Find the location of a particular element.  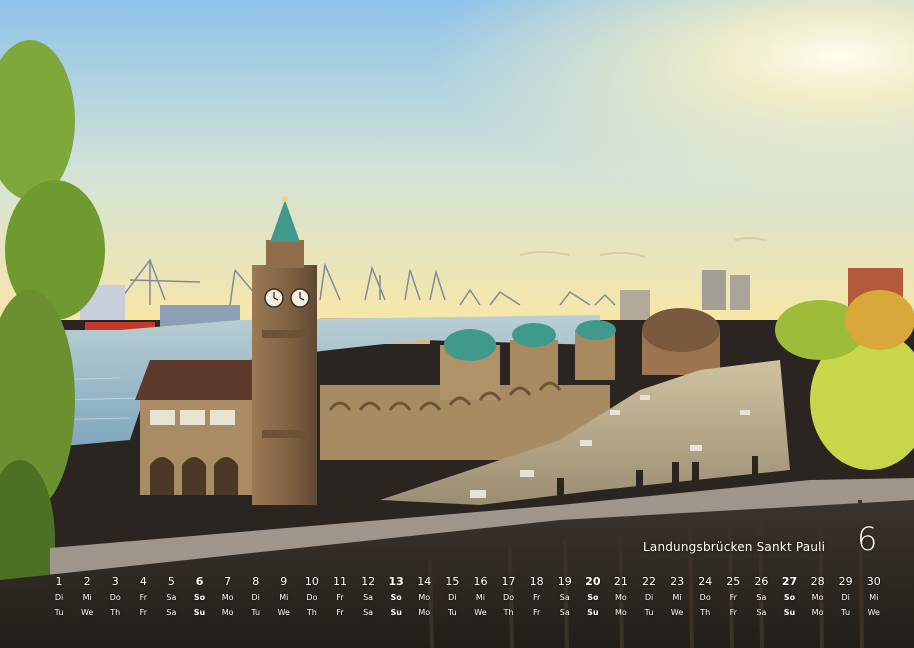

city-building is located at coordinates (635, 305).